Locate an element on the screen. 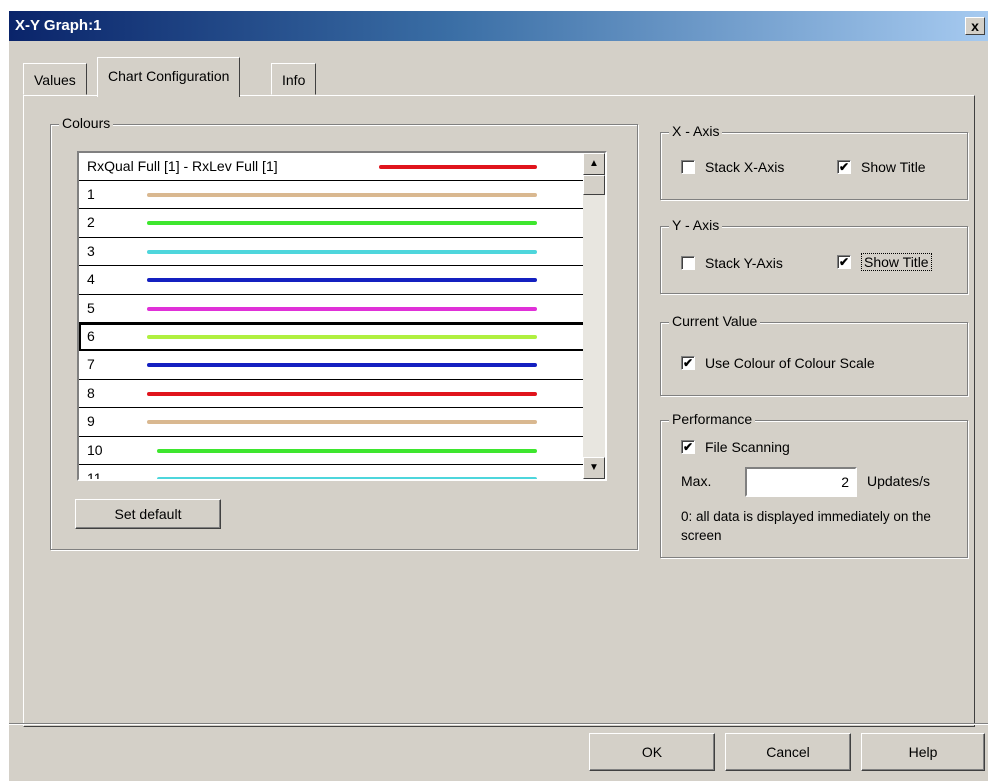 The height and width of the screenshot is (781, 988). set-default-label: Set default is located at coordinates (148, 514).